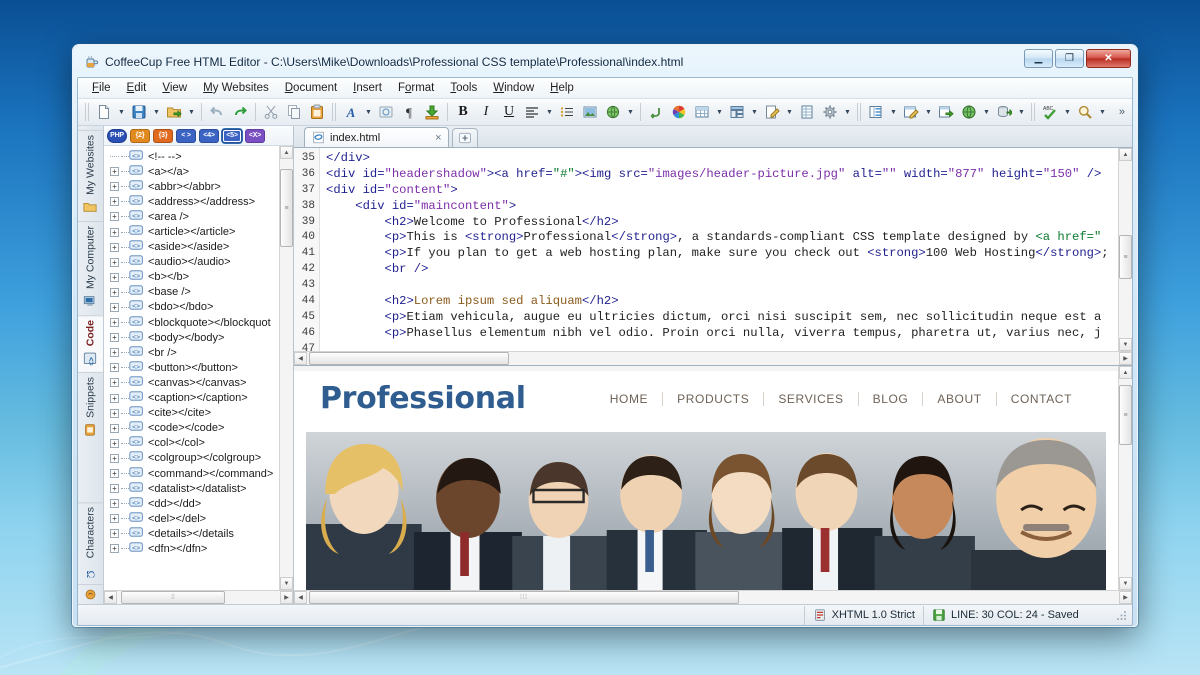 The width and height of the screenshot is (1200, 675). Describe the element at coordinates (893, 112) in the screenshot. I see `library-dropdown: ▼` at that location.